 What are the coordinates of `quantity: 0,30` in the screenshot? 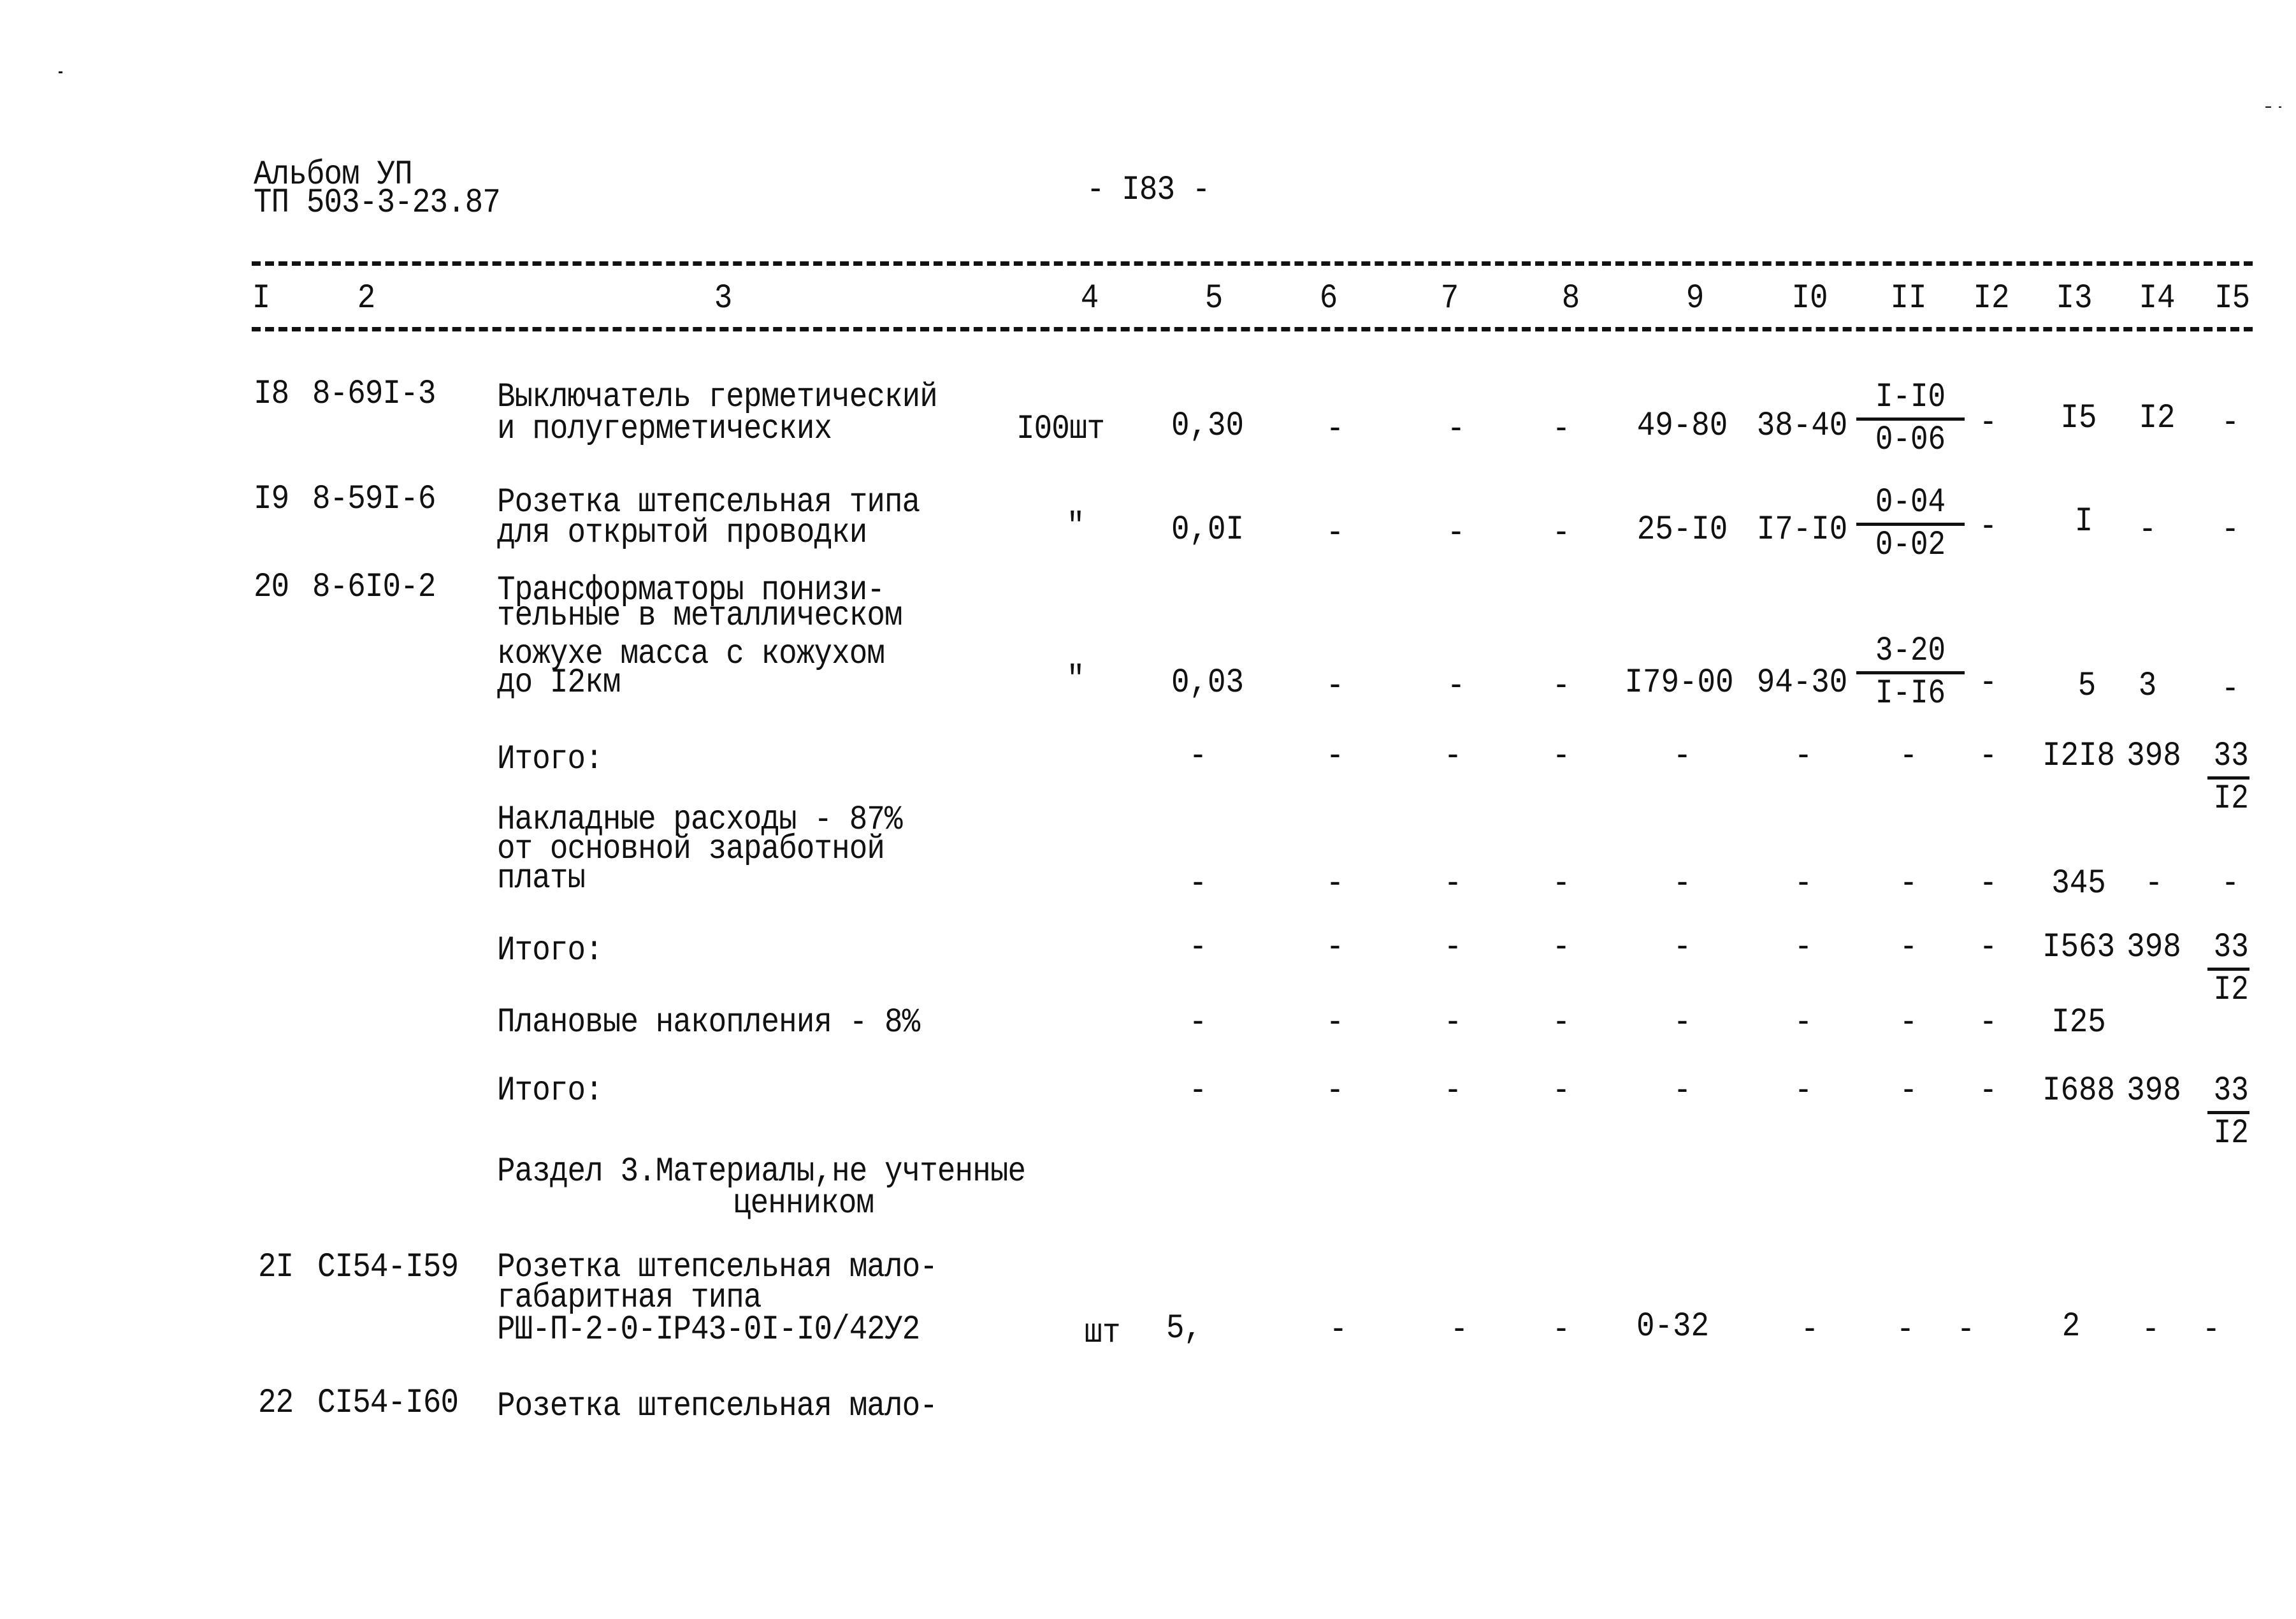 It's located at (1208, 427).